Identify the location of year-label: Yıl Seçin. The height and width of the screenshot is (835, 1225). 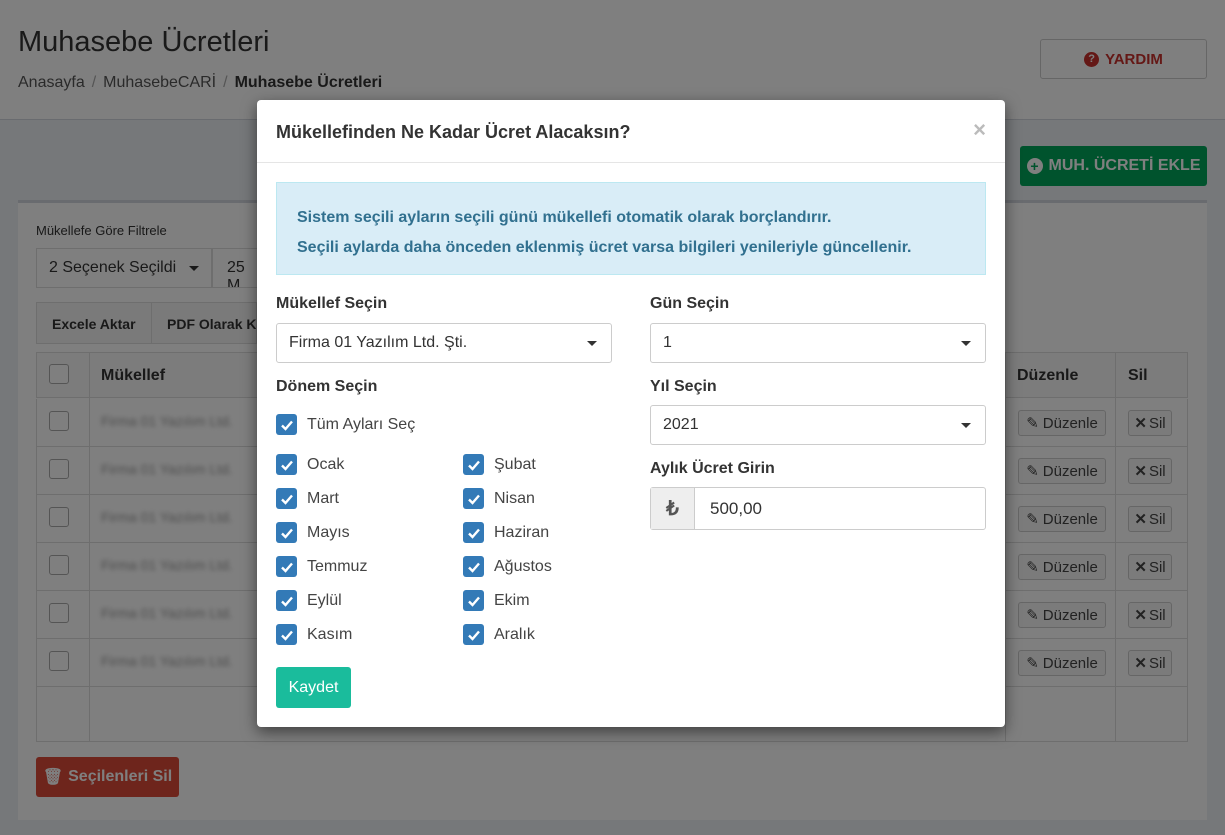
(683, 386).